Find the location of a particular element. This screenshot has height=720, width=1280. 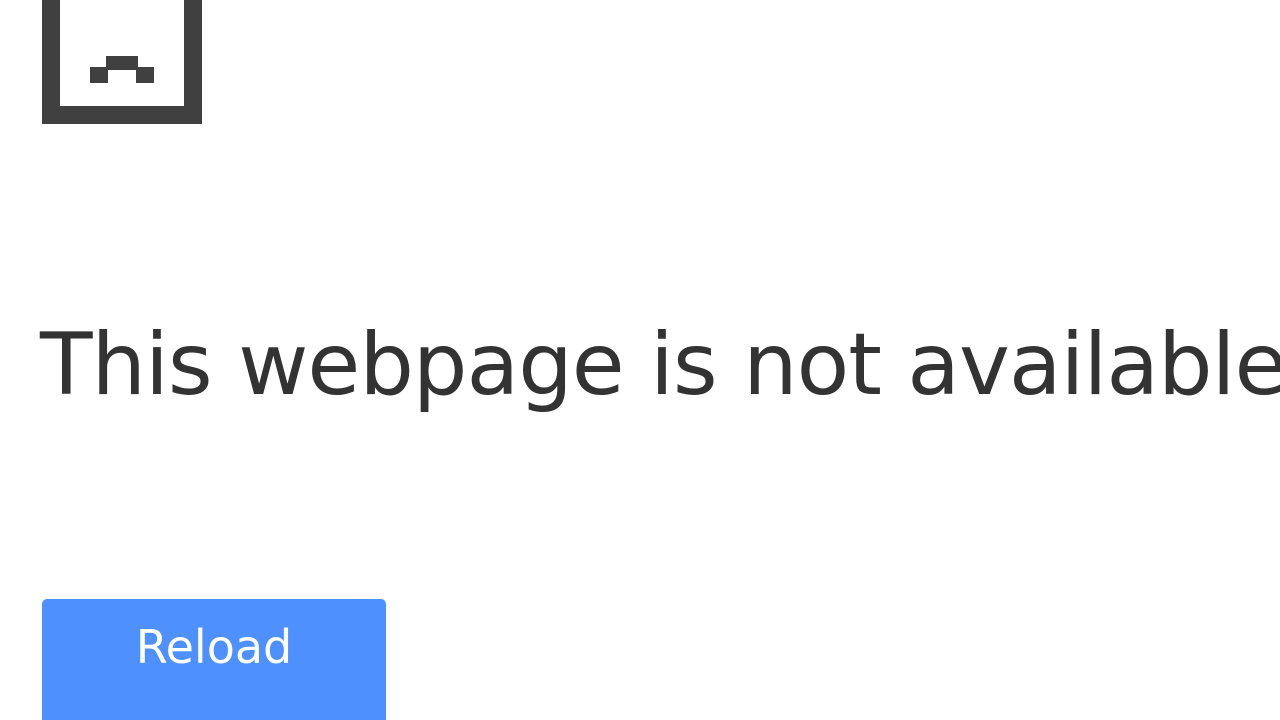

sad-page-icon is located at coordinates (122, 62).